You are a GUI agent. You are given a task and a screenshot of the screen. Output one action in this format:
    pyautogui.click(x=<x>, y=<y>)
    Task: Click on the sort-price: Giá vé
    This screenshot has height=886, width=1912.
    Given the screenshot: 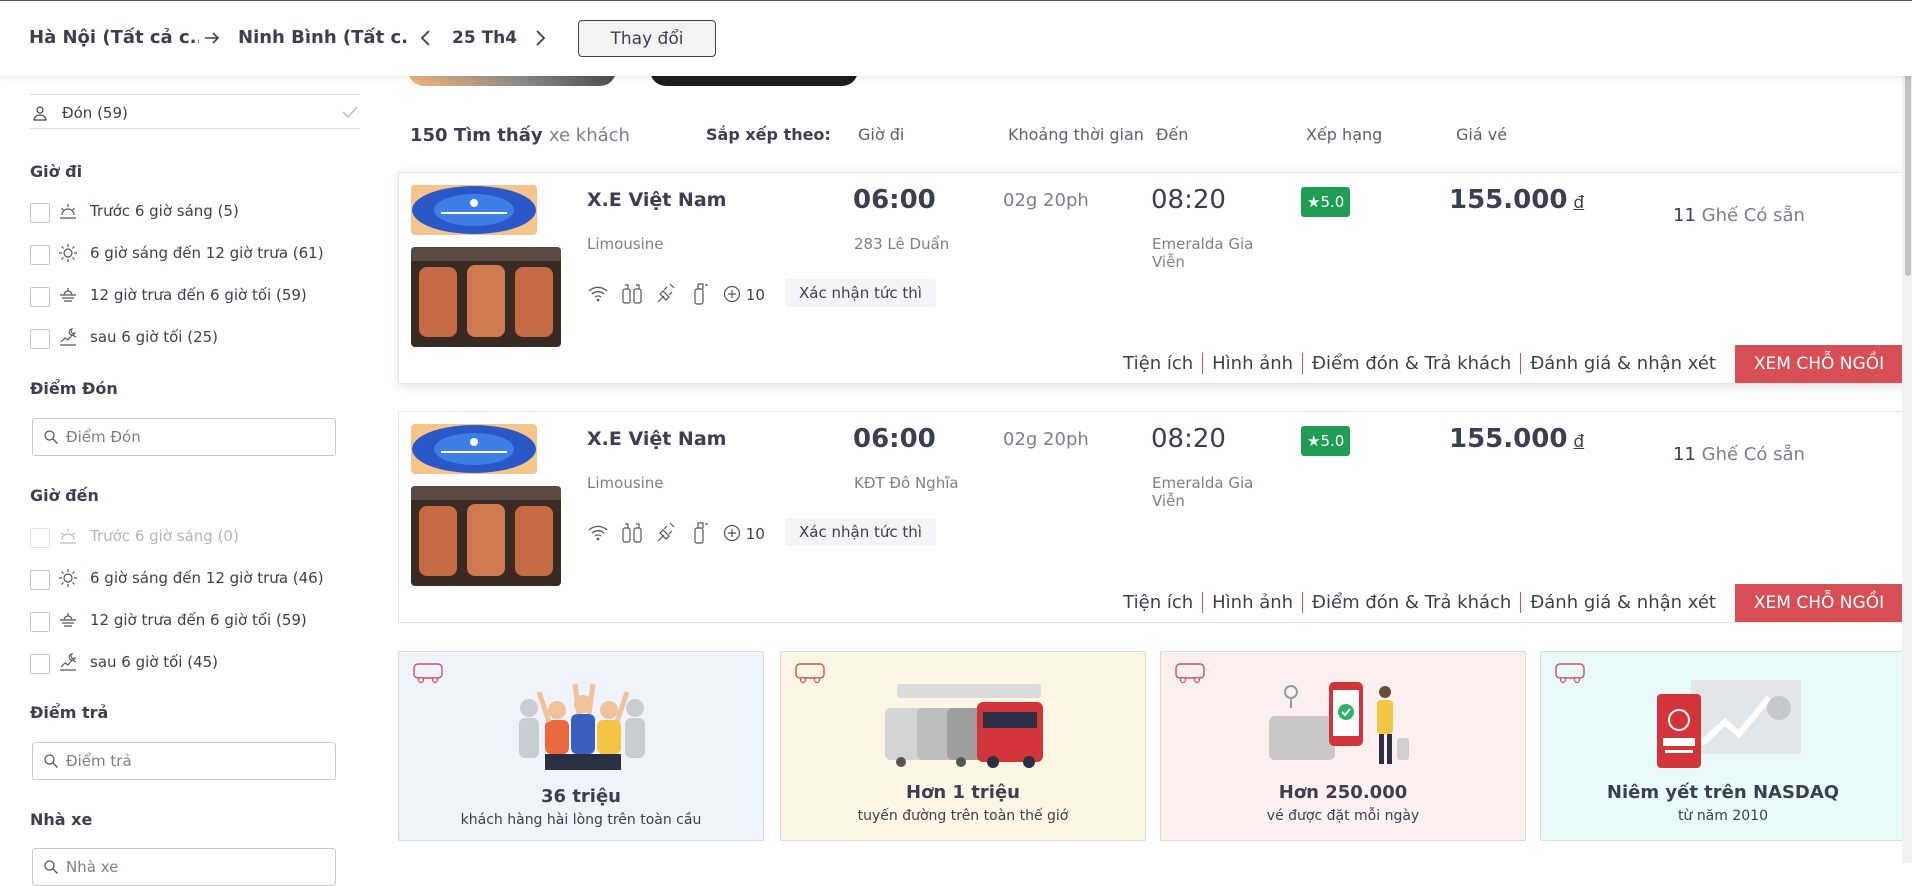 What is the action you would take?
    pyautogui.click(x=1481, y=134)
    